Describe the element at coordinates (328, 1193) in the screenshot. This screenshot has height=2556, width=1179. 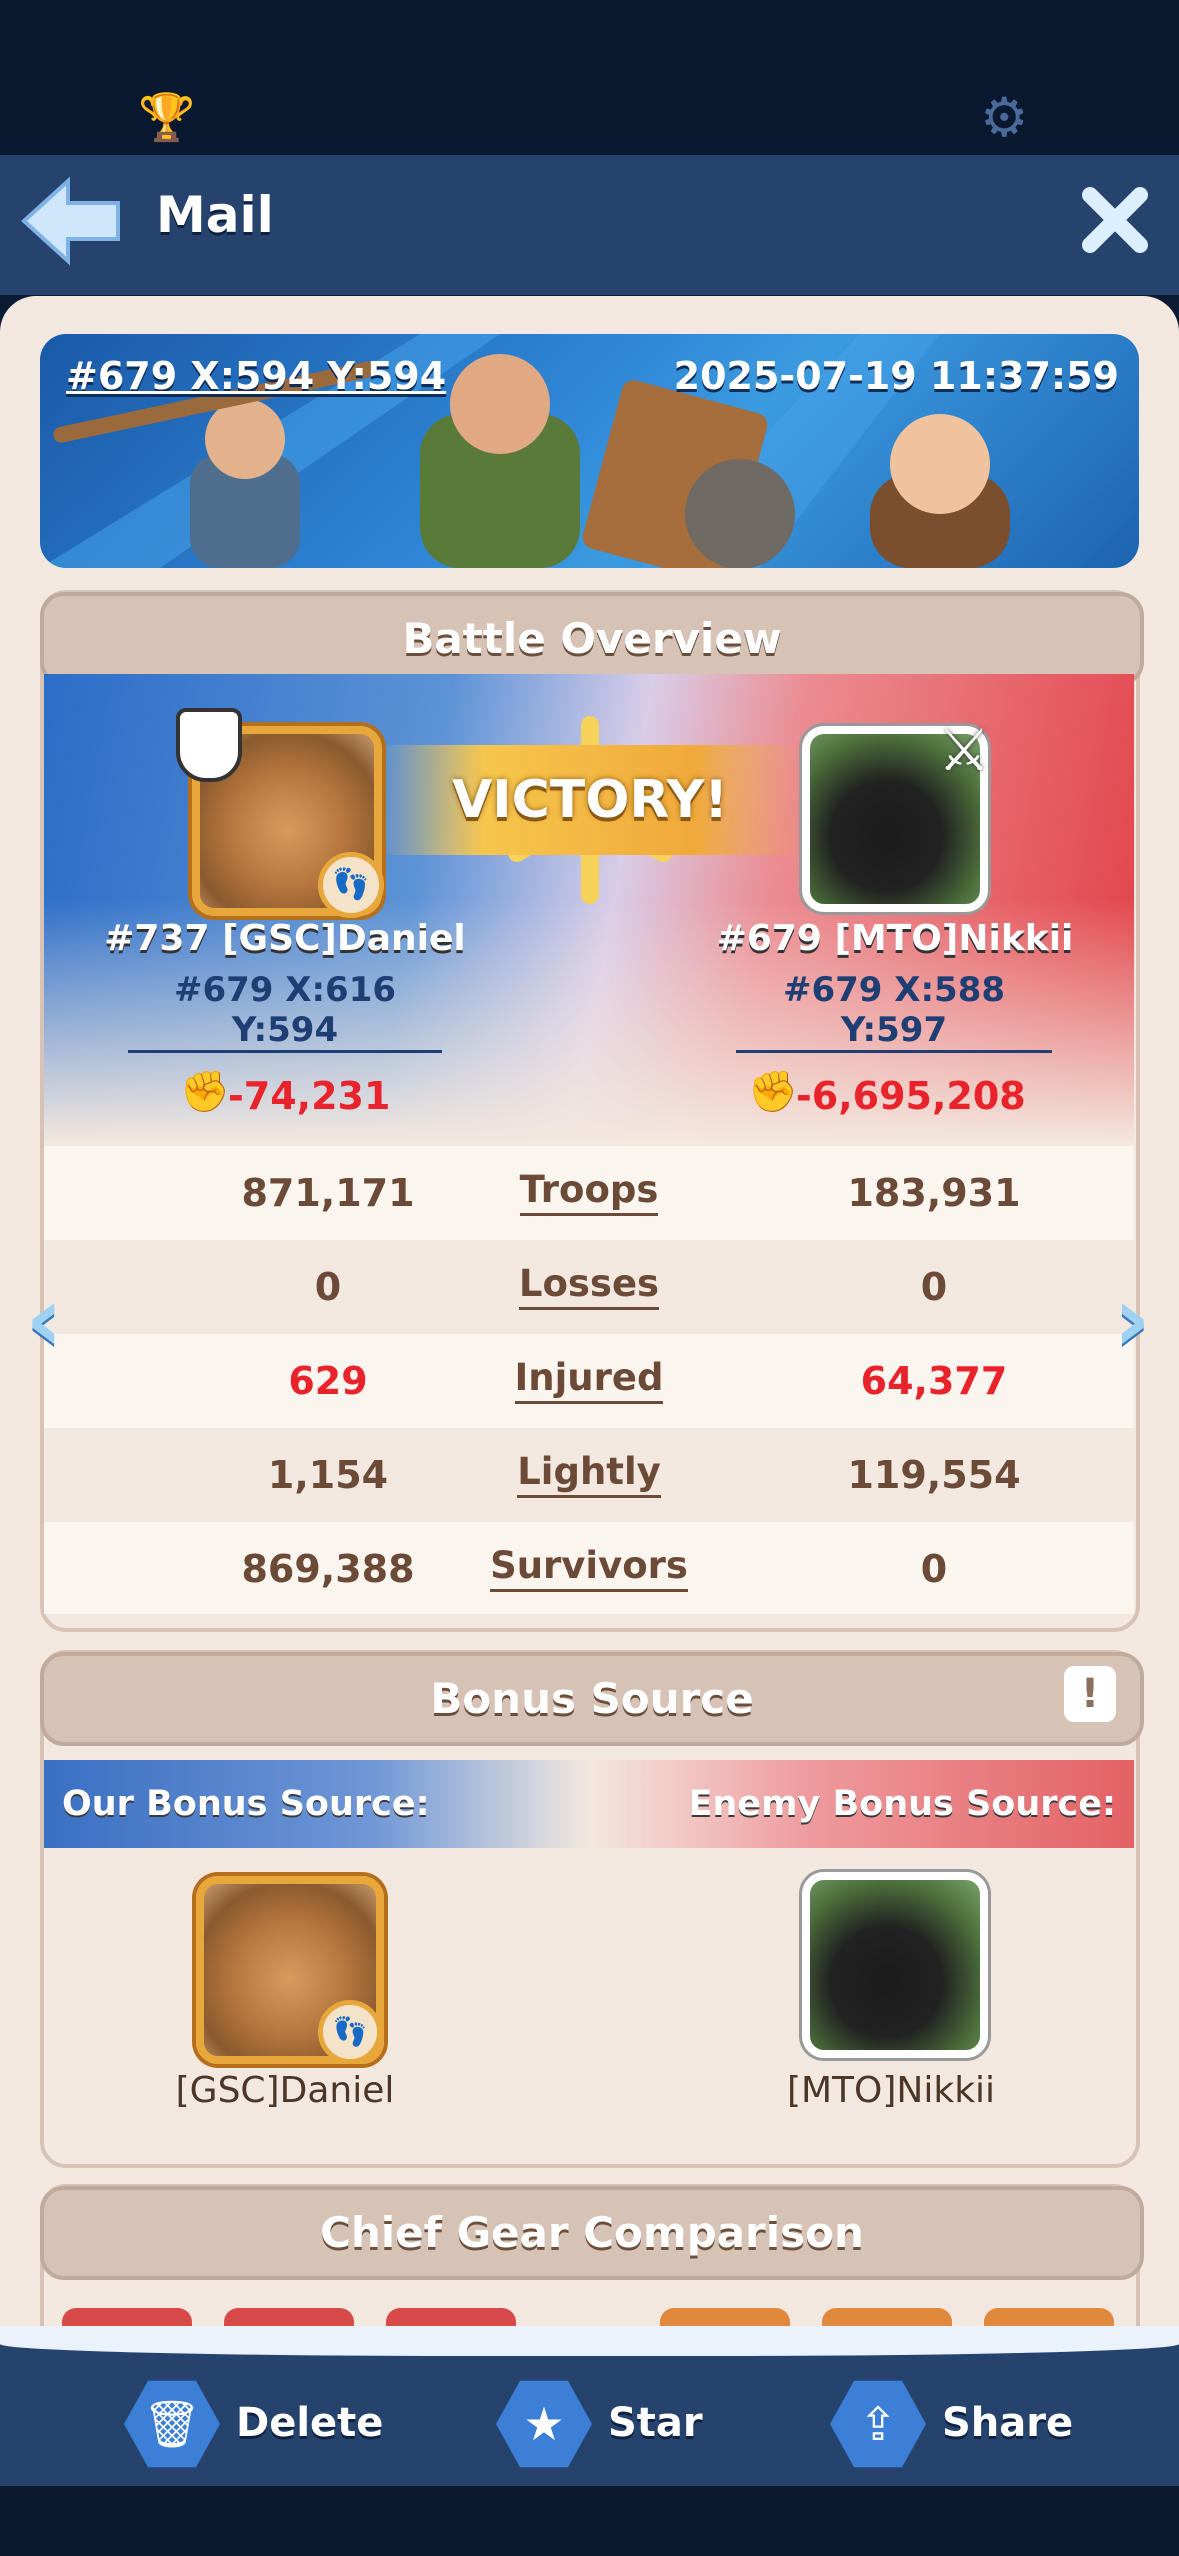
I see `stat-left-value: 871,171` at that location.